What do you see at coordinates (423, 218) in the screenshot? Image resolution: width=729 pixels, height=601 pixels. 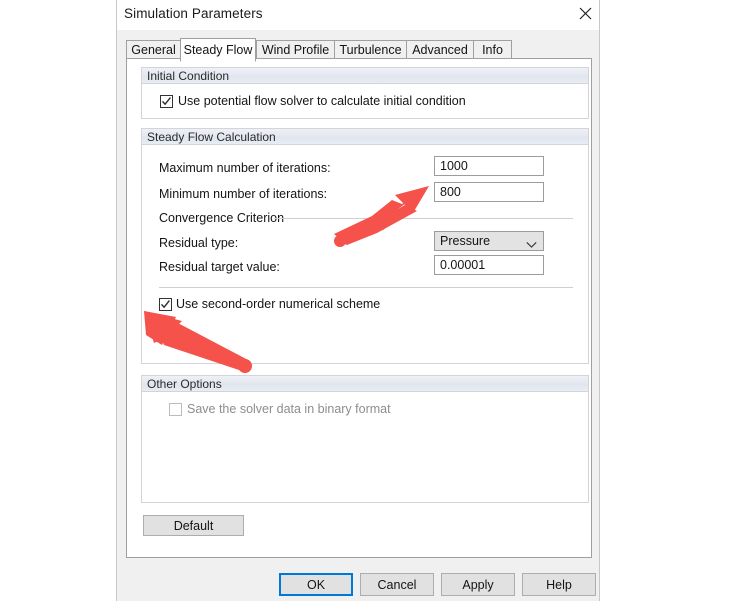 I see `convergence-criterion-separator` at bounding box center [423, 218].